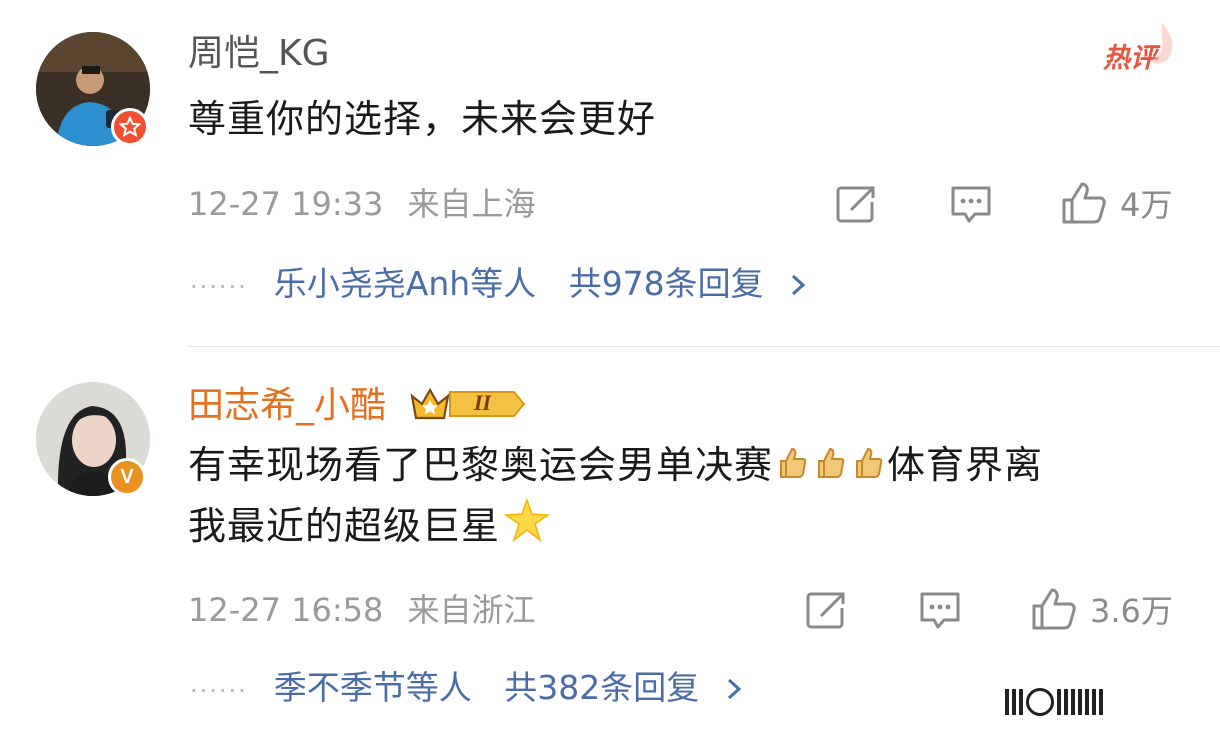  What do you see at coordinates (471, 610) in the screenshot?
I see `location: 来自浙江` at bounding box center [471, 610].